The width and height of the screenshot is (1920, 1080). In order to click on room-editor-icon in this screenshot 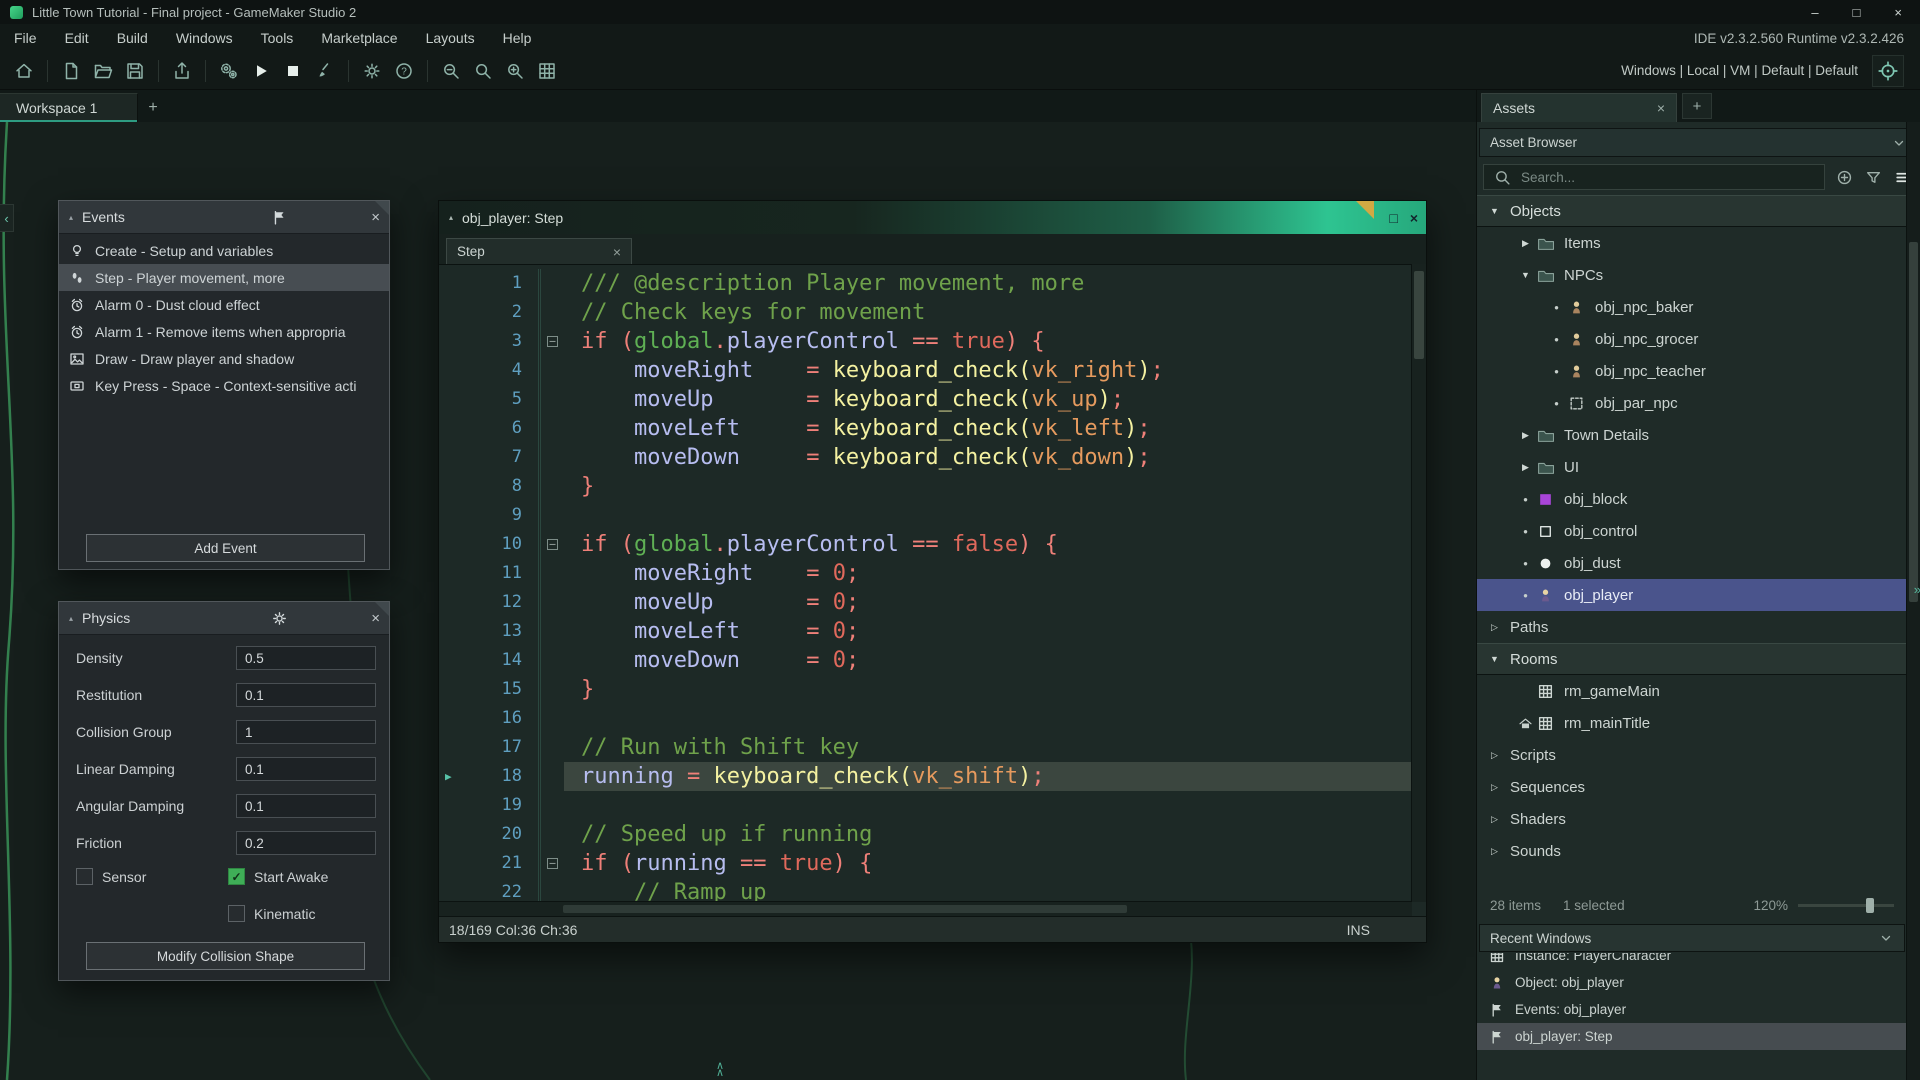, I will do `click(547, 71)`.